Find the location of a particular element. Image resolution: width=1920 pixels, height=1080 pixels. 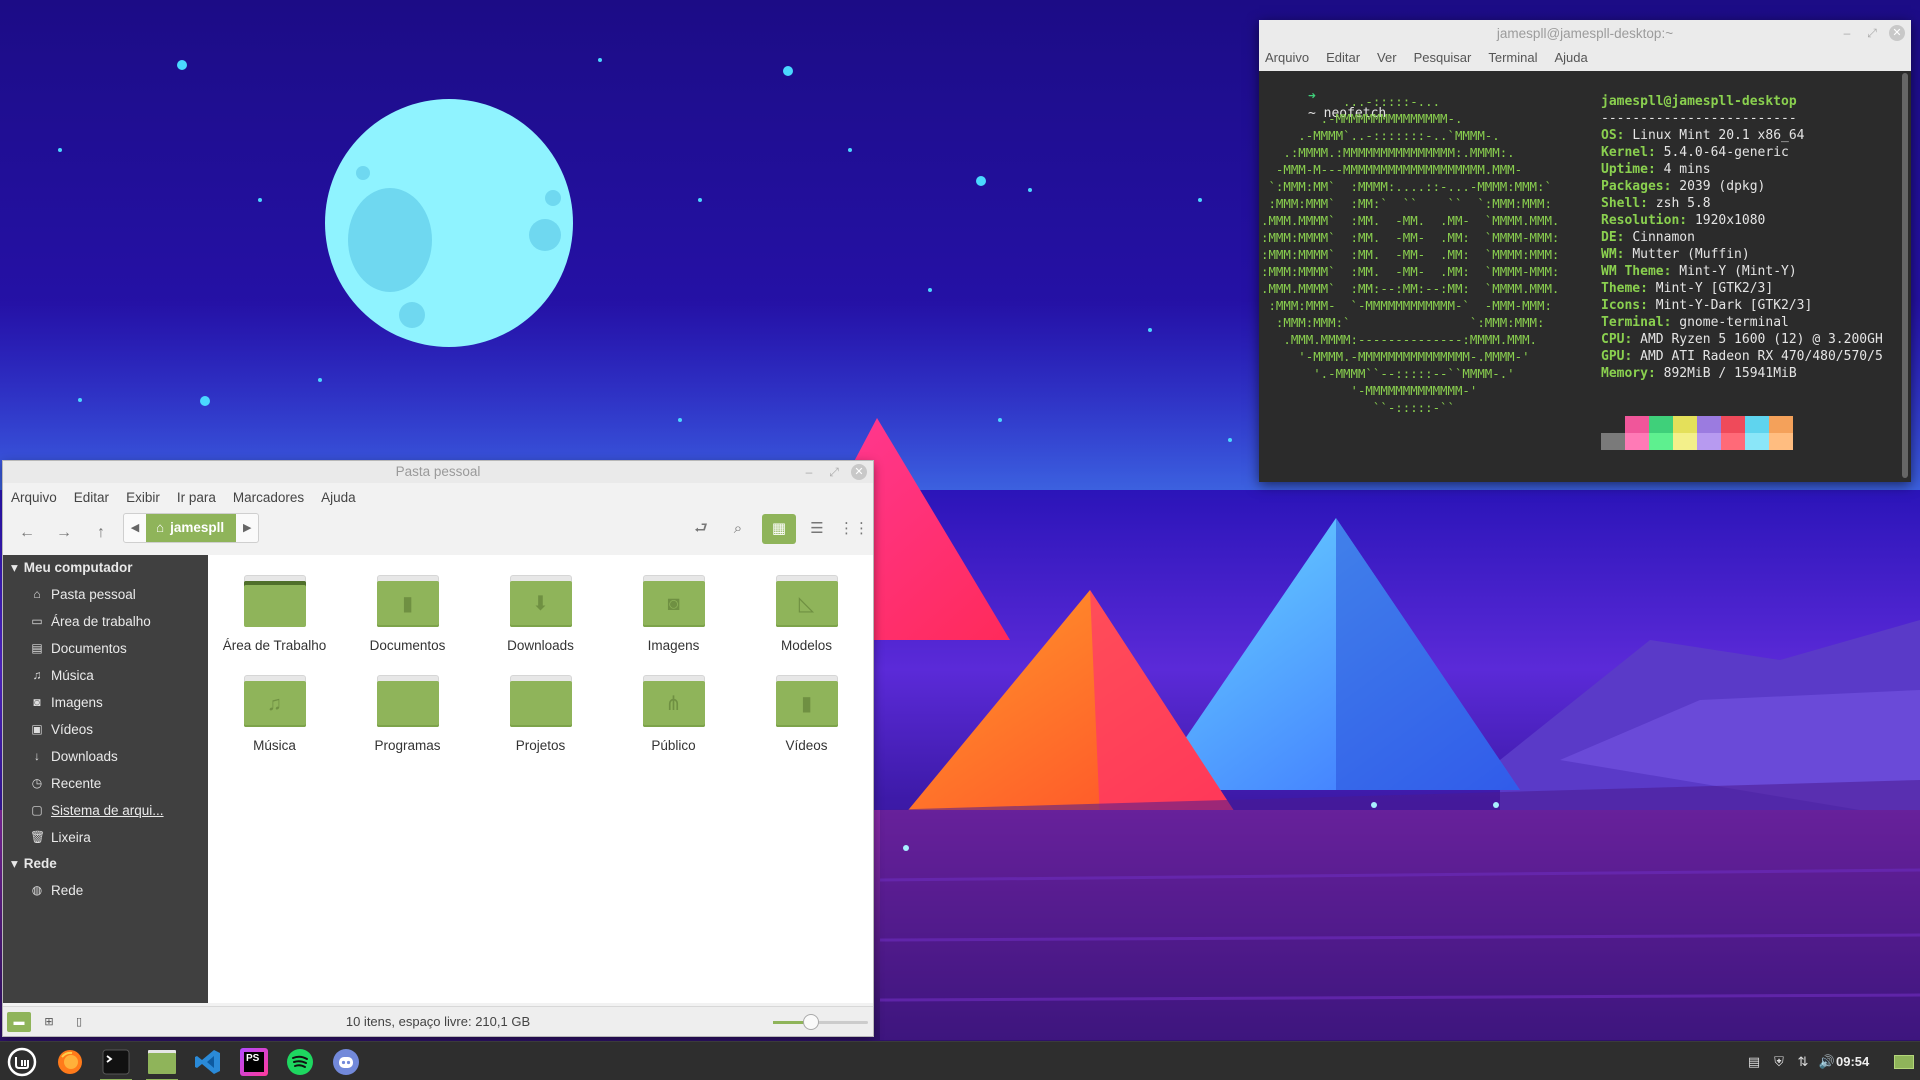

terminal-scrollbar is located at coordinates (1905, 276).